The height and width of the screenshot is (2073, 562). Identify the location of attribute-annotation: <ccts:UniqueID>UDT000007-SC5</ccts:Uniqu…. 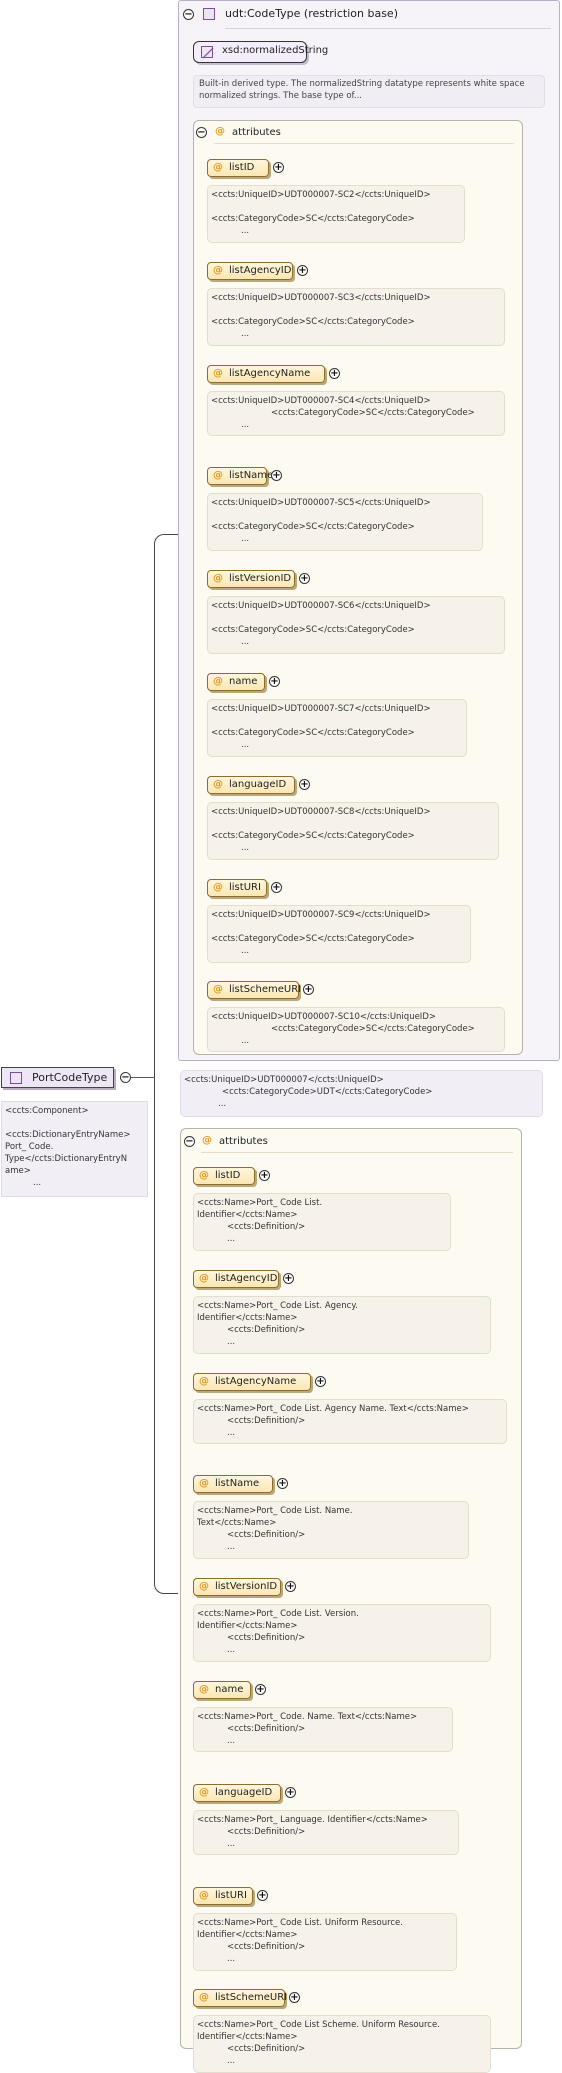
(345, 522).